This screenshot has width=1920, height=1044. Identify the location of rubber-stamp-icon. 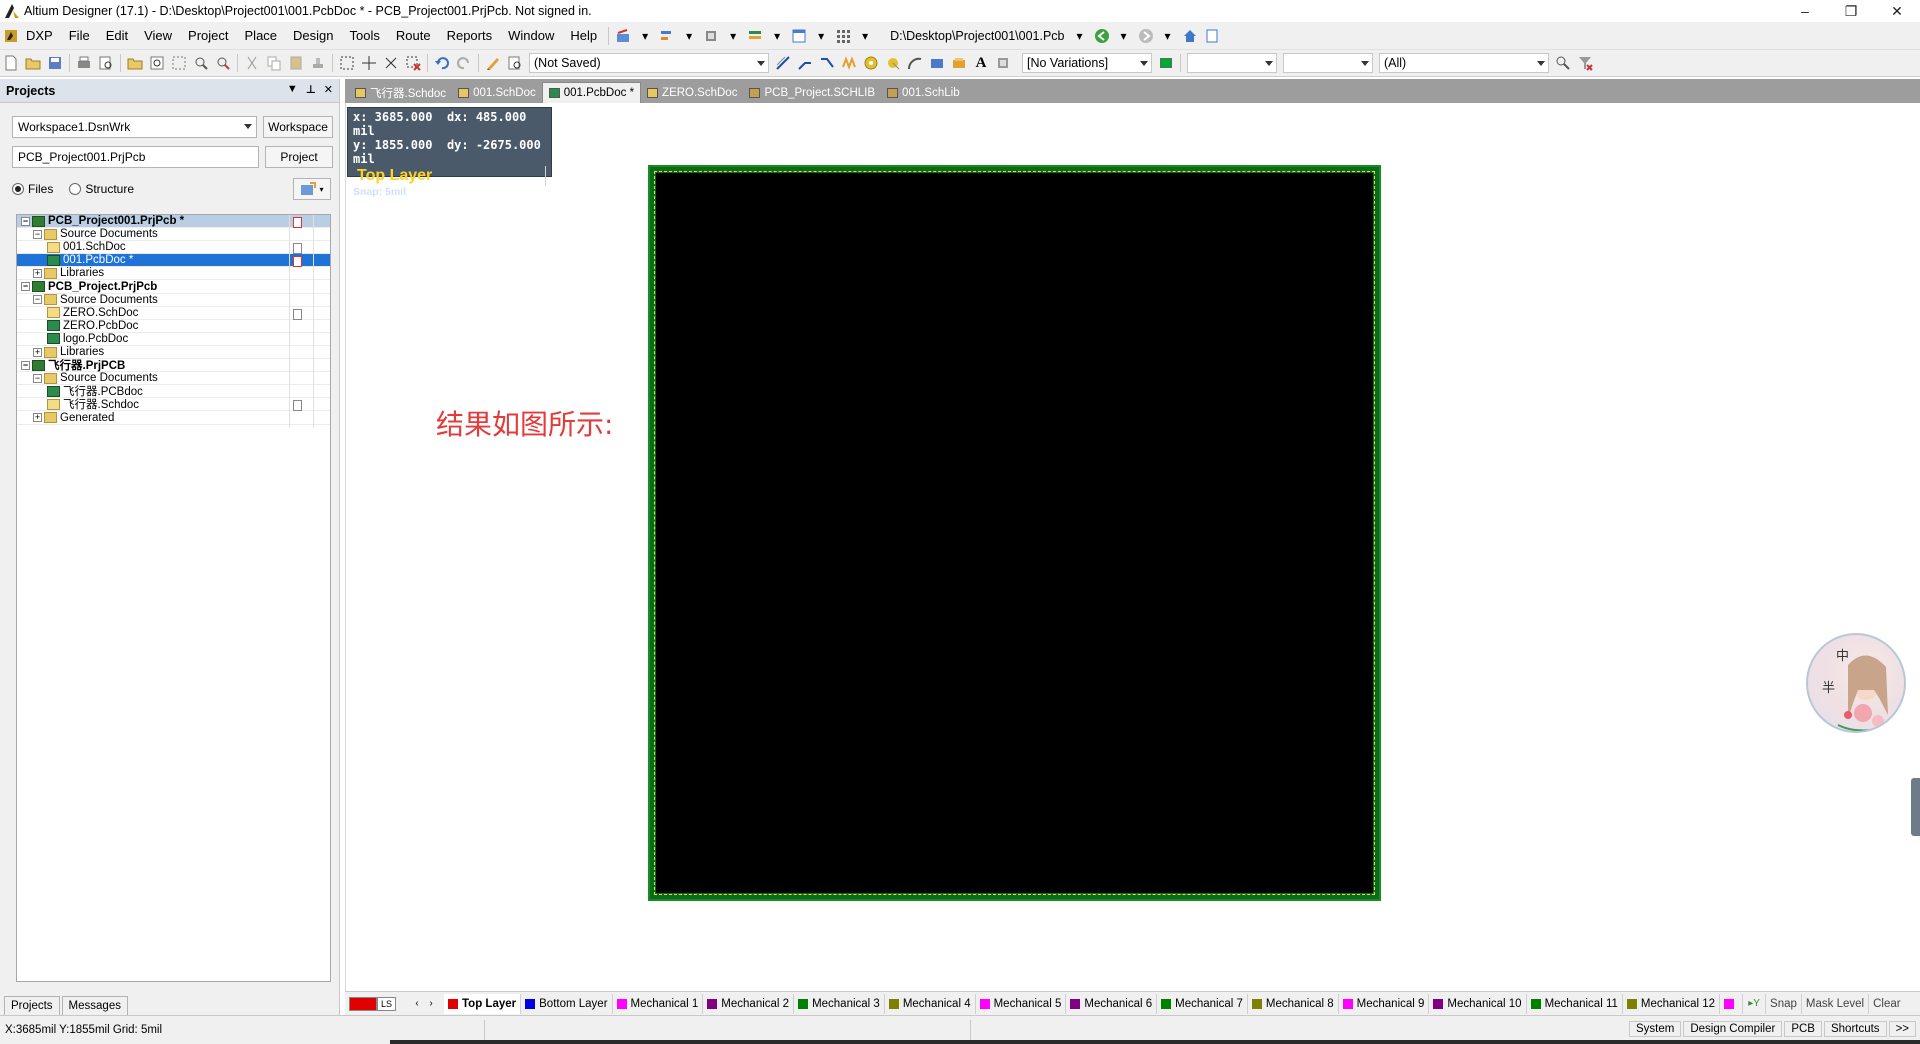
(318, 63).